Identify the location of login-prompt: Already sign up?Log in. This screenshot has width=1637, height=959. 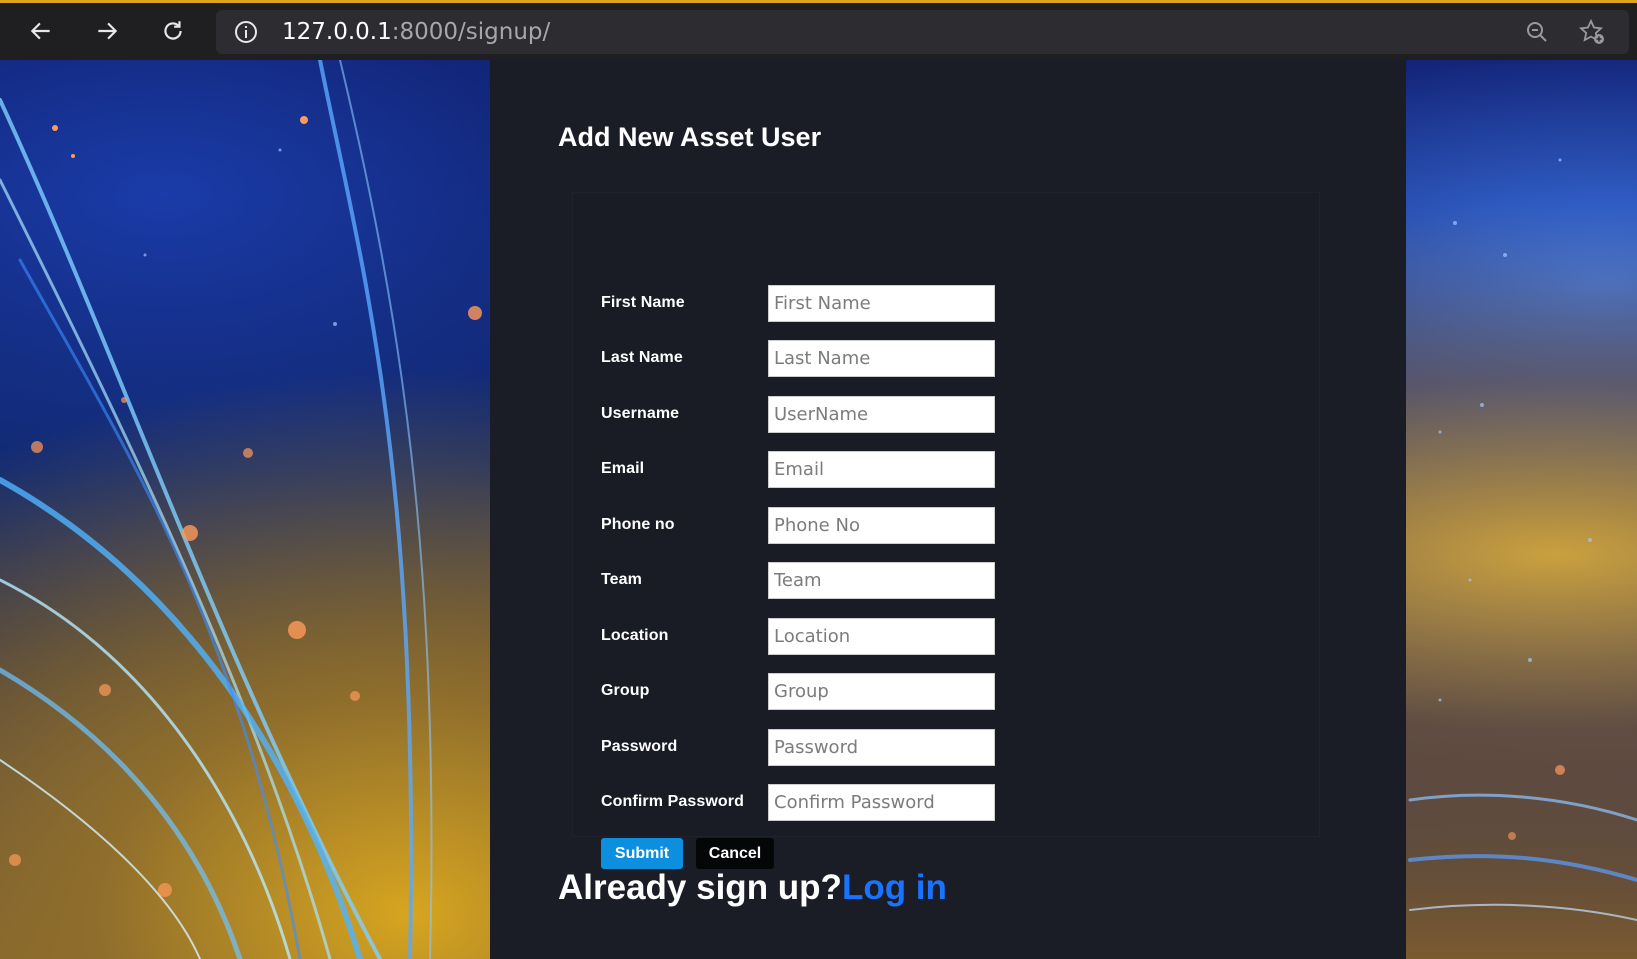
(752, 888).